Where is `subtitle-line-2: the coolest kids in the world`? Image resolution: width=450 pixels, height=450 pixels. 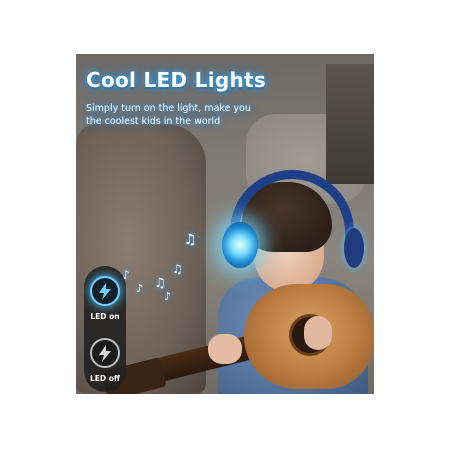 subtitle-line-2: the coolest kids in the world is located at coordinates (153, 121).